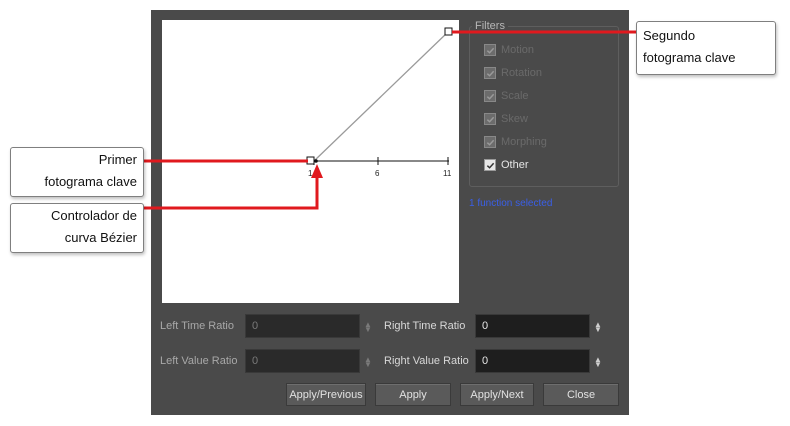 This screenshot has height=426, width=790. Describe the element at coordinates (94, 215) in the screenshot. I see `callout-text: Controlador de` at that location.